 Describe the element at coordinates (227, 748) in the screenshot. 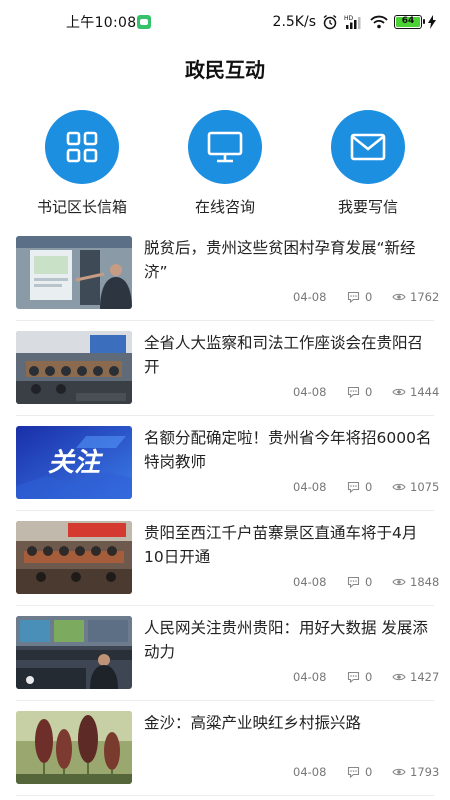

I see `news-item: 金沙：高粱产业映红乡村振兴路 04-08 0 1793` at that location.